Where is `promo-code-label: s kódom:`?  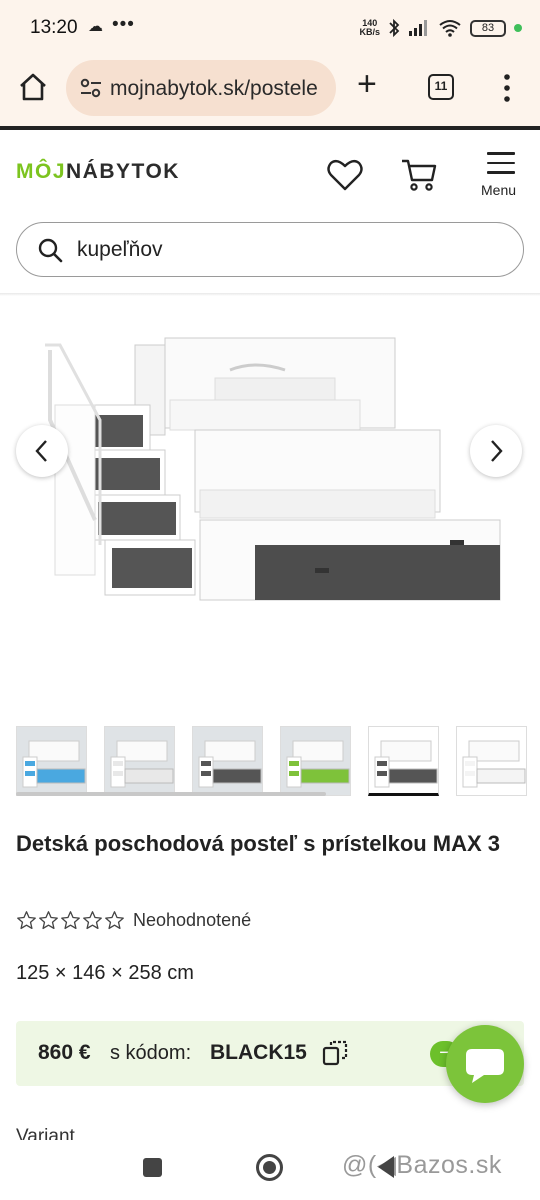
promo-code-label: s kódom: is located at coordinates (151, 1053).